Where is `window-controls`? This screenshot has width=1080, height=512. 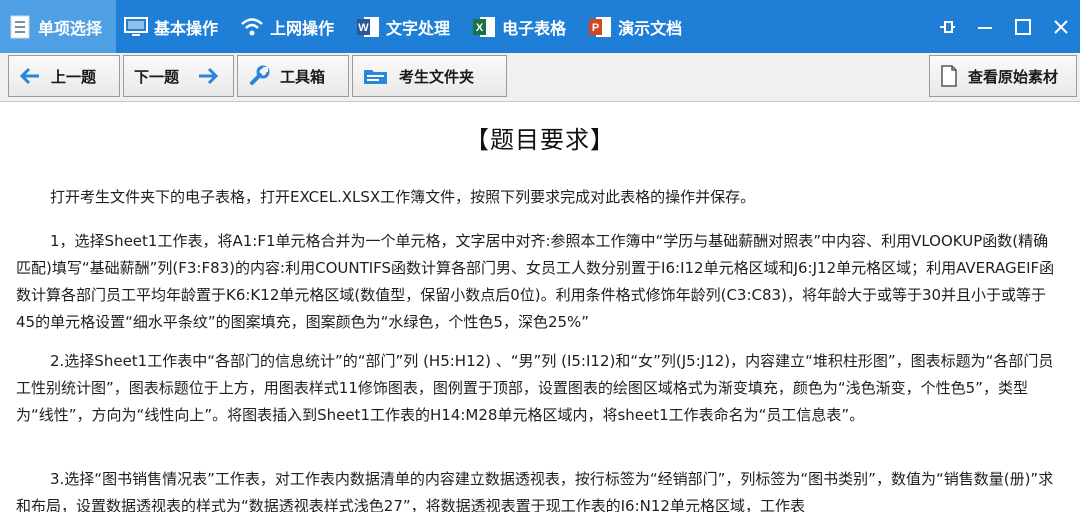 window-controls is located at coordinates (1004, 26).